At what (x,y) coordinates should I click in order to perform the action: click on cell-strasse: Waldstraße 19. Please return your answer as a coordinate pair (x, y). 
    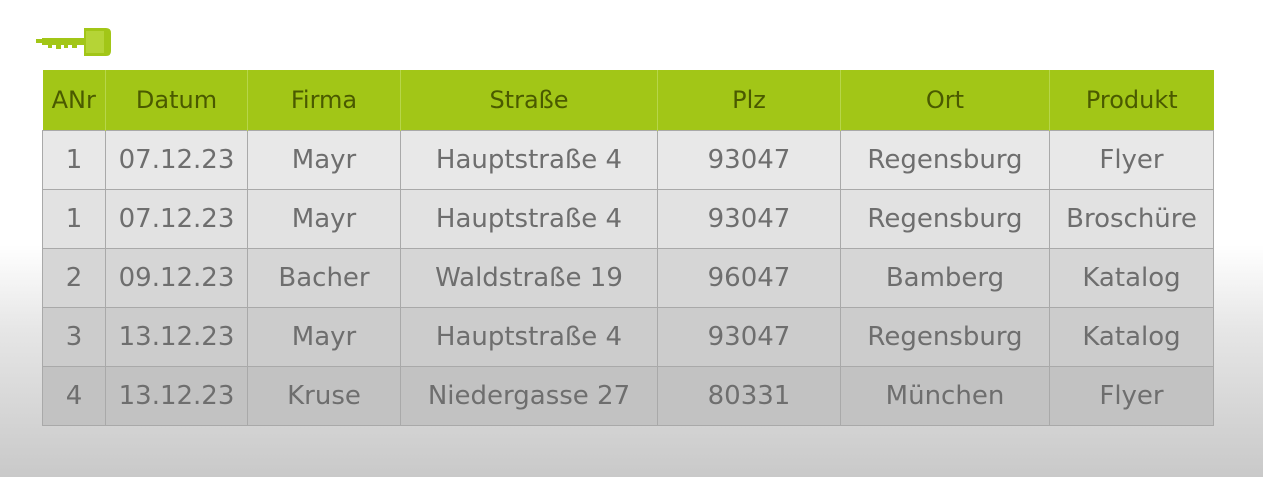
    Looking at the image, I should click on (529, 278).